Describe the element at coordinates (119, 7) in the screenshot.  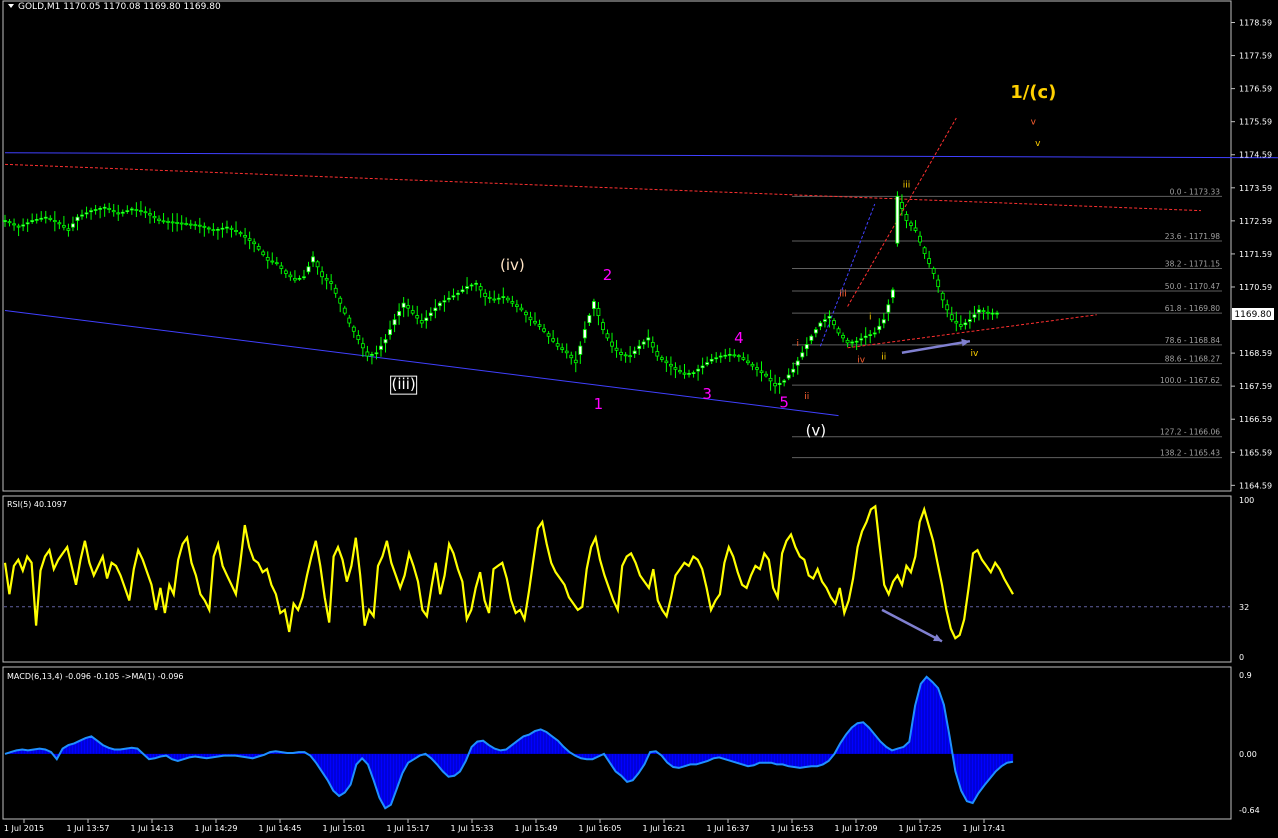
I see `chart-header: GOLD,M1 1170.05 1170.08 1169.80 1169.80` at that location.